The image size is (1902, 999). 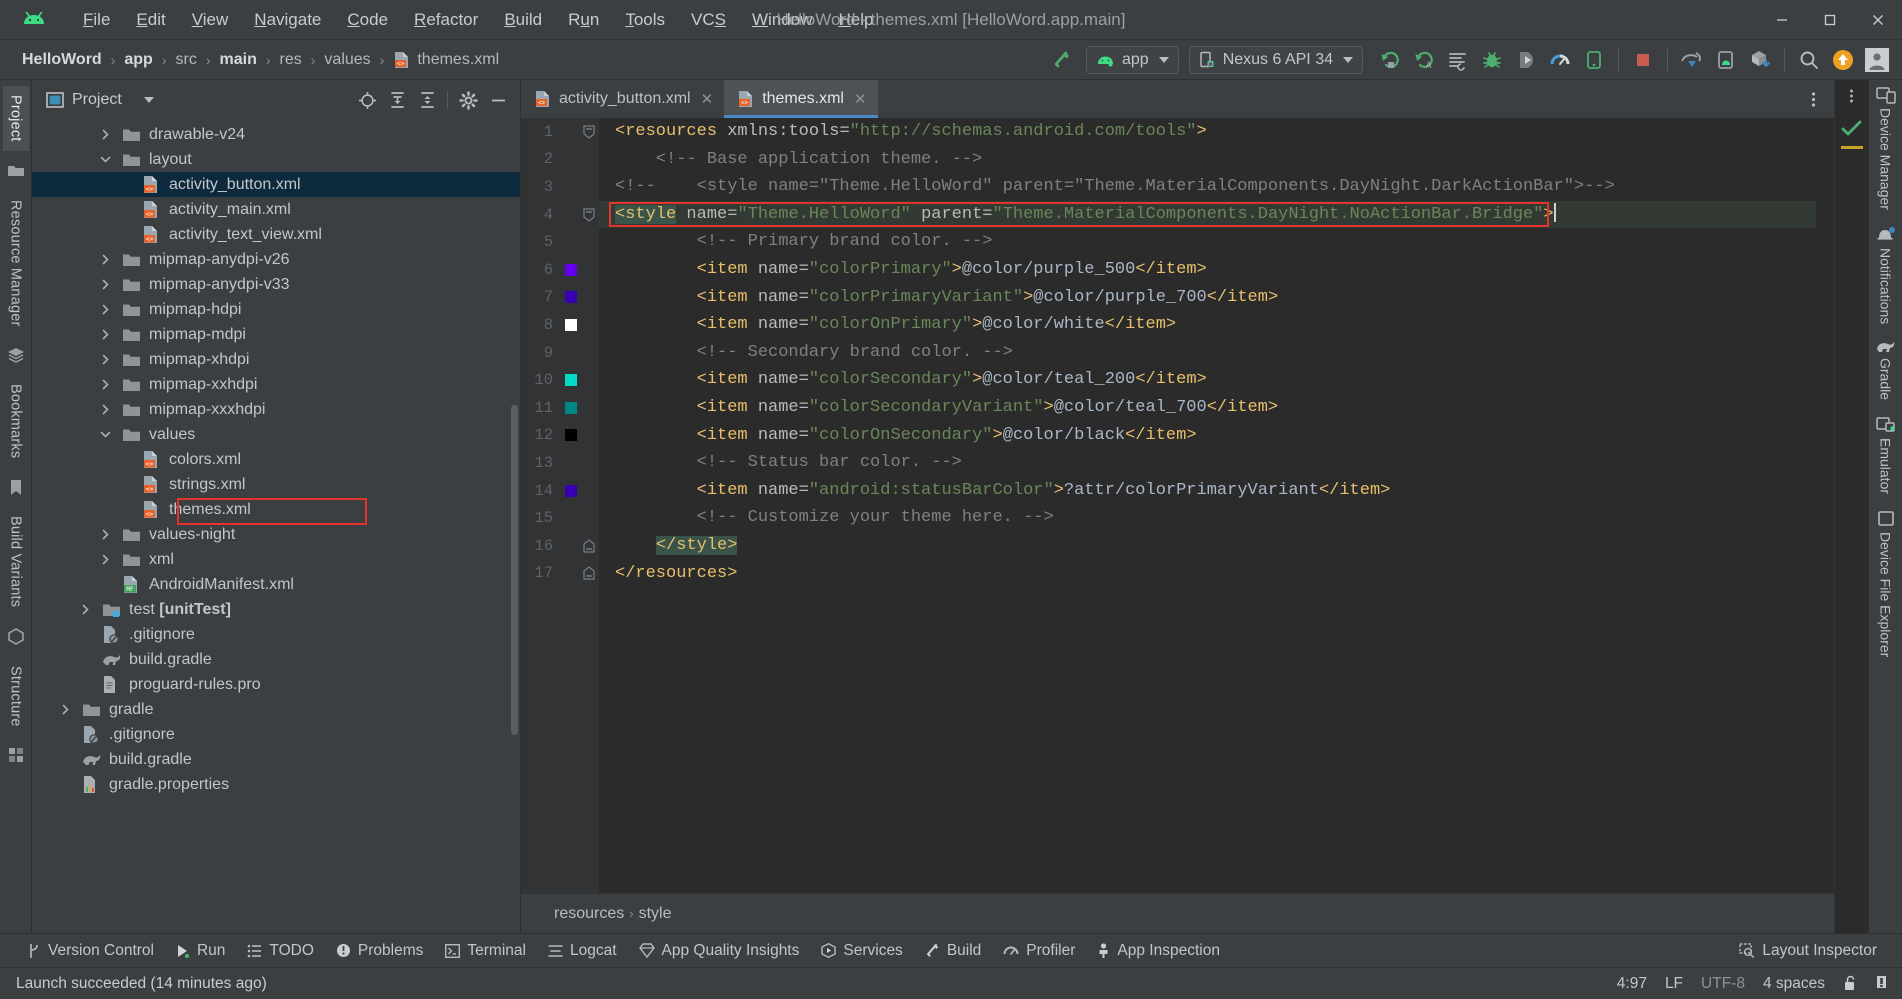 What do you see at coordinates (1207, 546) in the screenshot?
I see `code-line-16: </style>` at bounding box center [1207, 546].